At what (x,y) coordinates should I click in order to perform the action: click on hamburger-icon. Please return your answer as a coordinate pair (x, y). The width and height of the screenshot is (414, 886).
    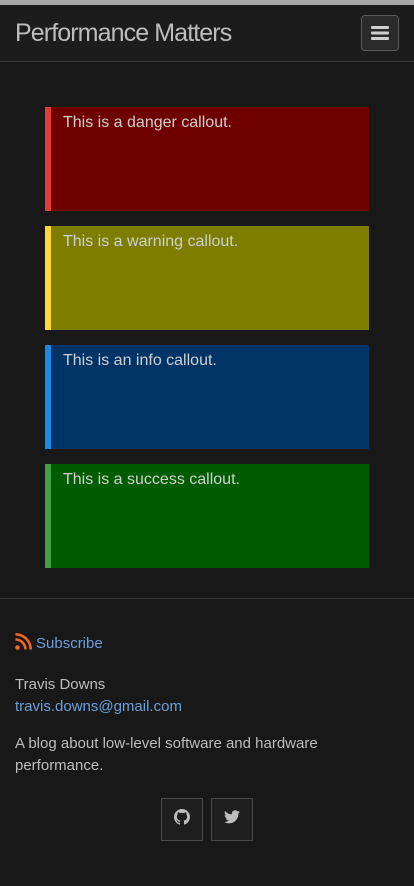
    Looking at the image, I should click on (380, 33).